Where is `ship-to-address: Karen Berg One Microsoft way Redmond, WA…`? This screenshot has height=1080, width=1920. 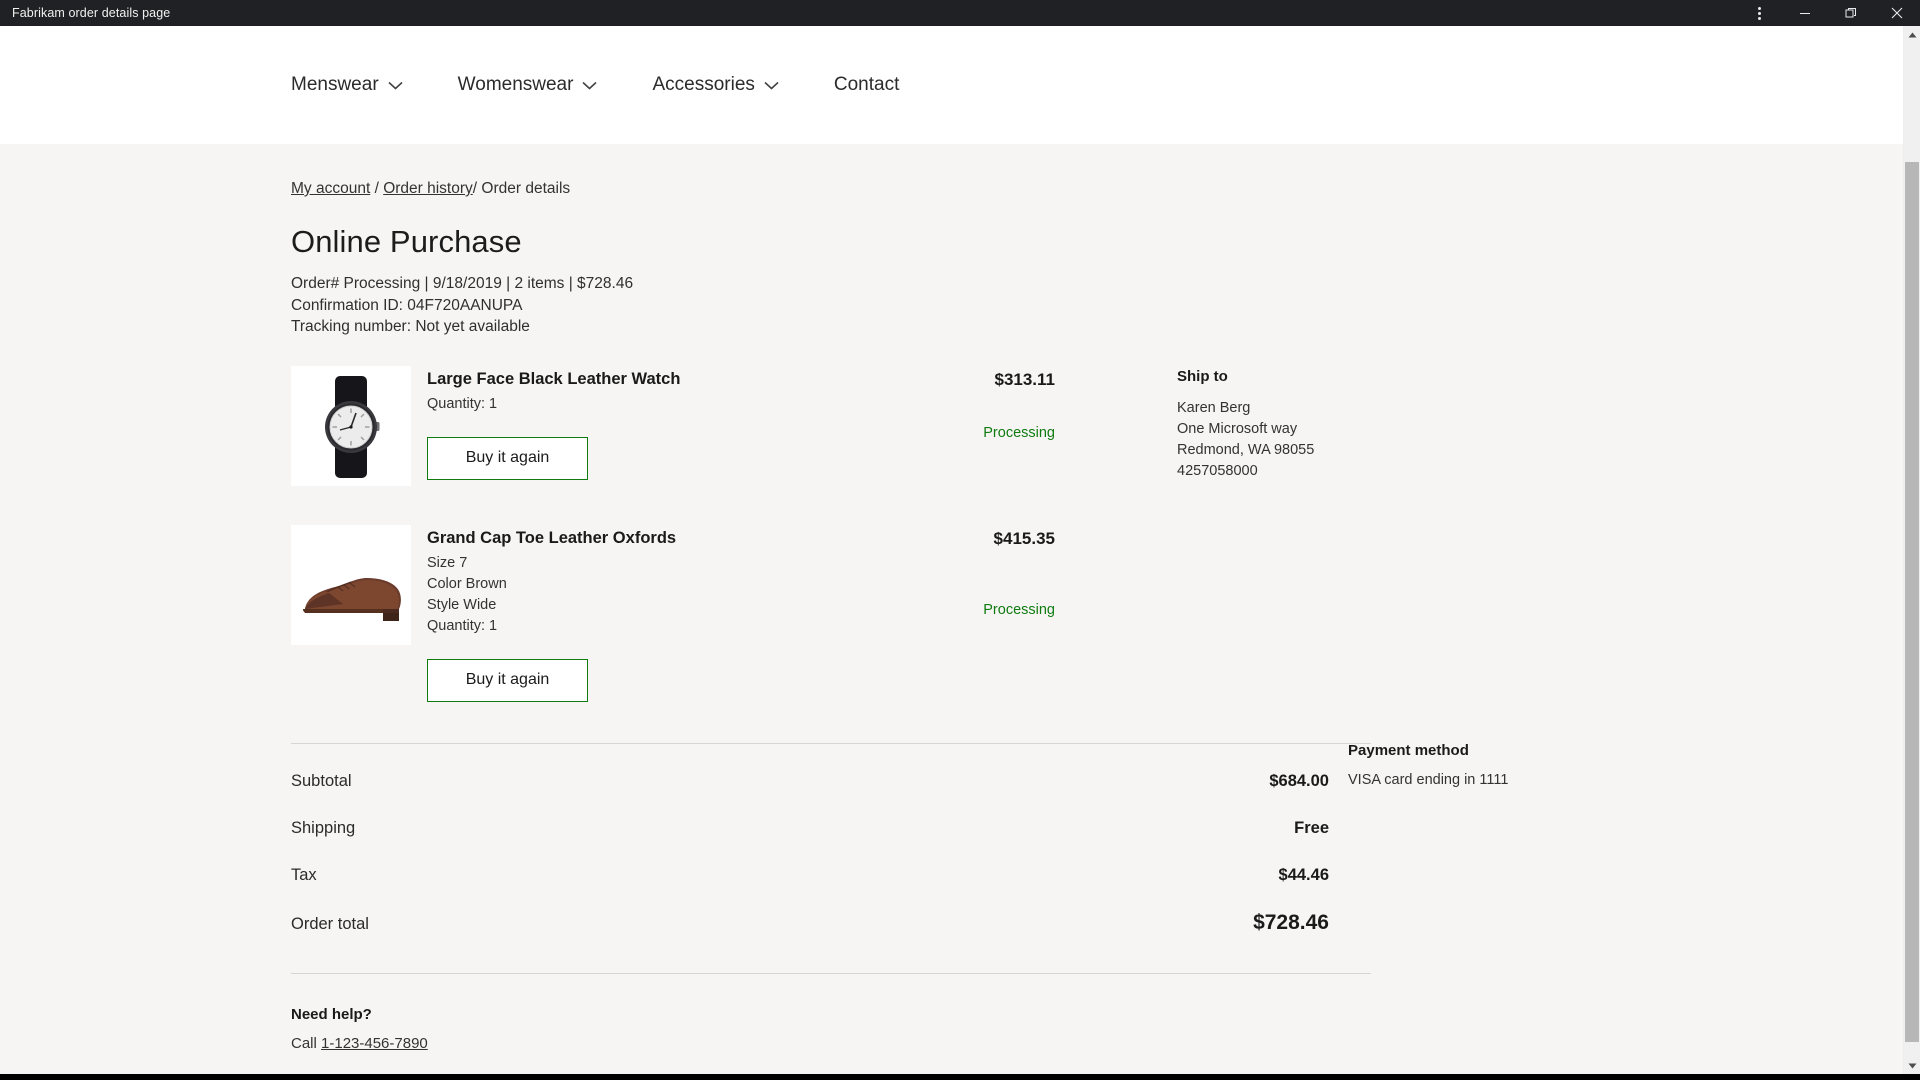
ship-to-address: Karen Berg One Microsoft way Redmond, WA… is located at coordinates (1246, 439).